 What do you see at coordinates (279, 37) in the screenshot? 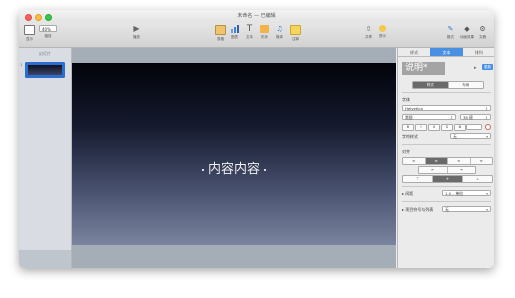
I see `media-label: 媒体` at bounding box center [279, 37].